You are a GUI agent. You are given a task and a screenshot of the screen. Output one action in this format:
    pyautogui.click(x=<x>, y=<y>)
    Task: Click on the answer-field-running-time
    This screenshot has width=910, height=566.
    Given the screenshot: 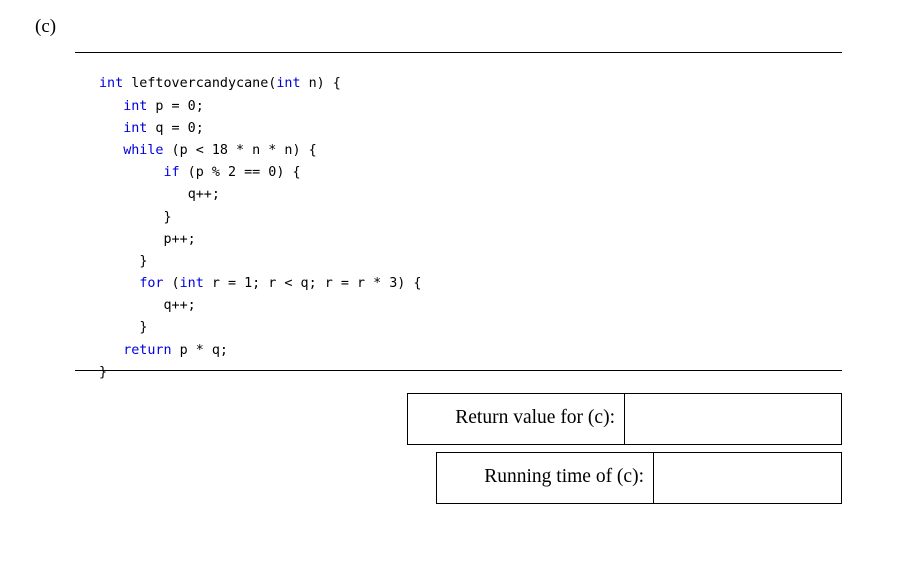 What is the action you would take?
    pyautogui.click(x=748, y=478)
    